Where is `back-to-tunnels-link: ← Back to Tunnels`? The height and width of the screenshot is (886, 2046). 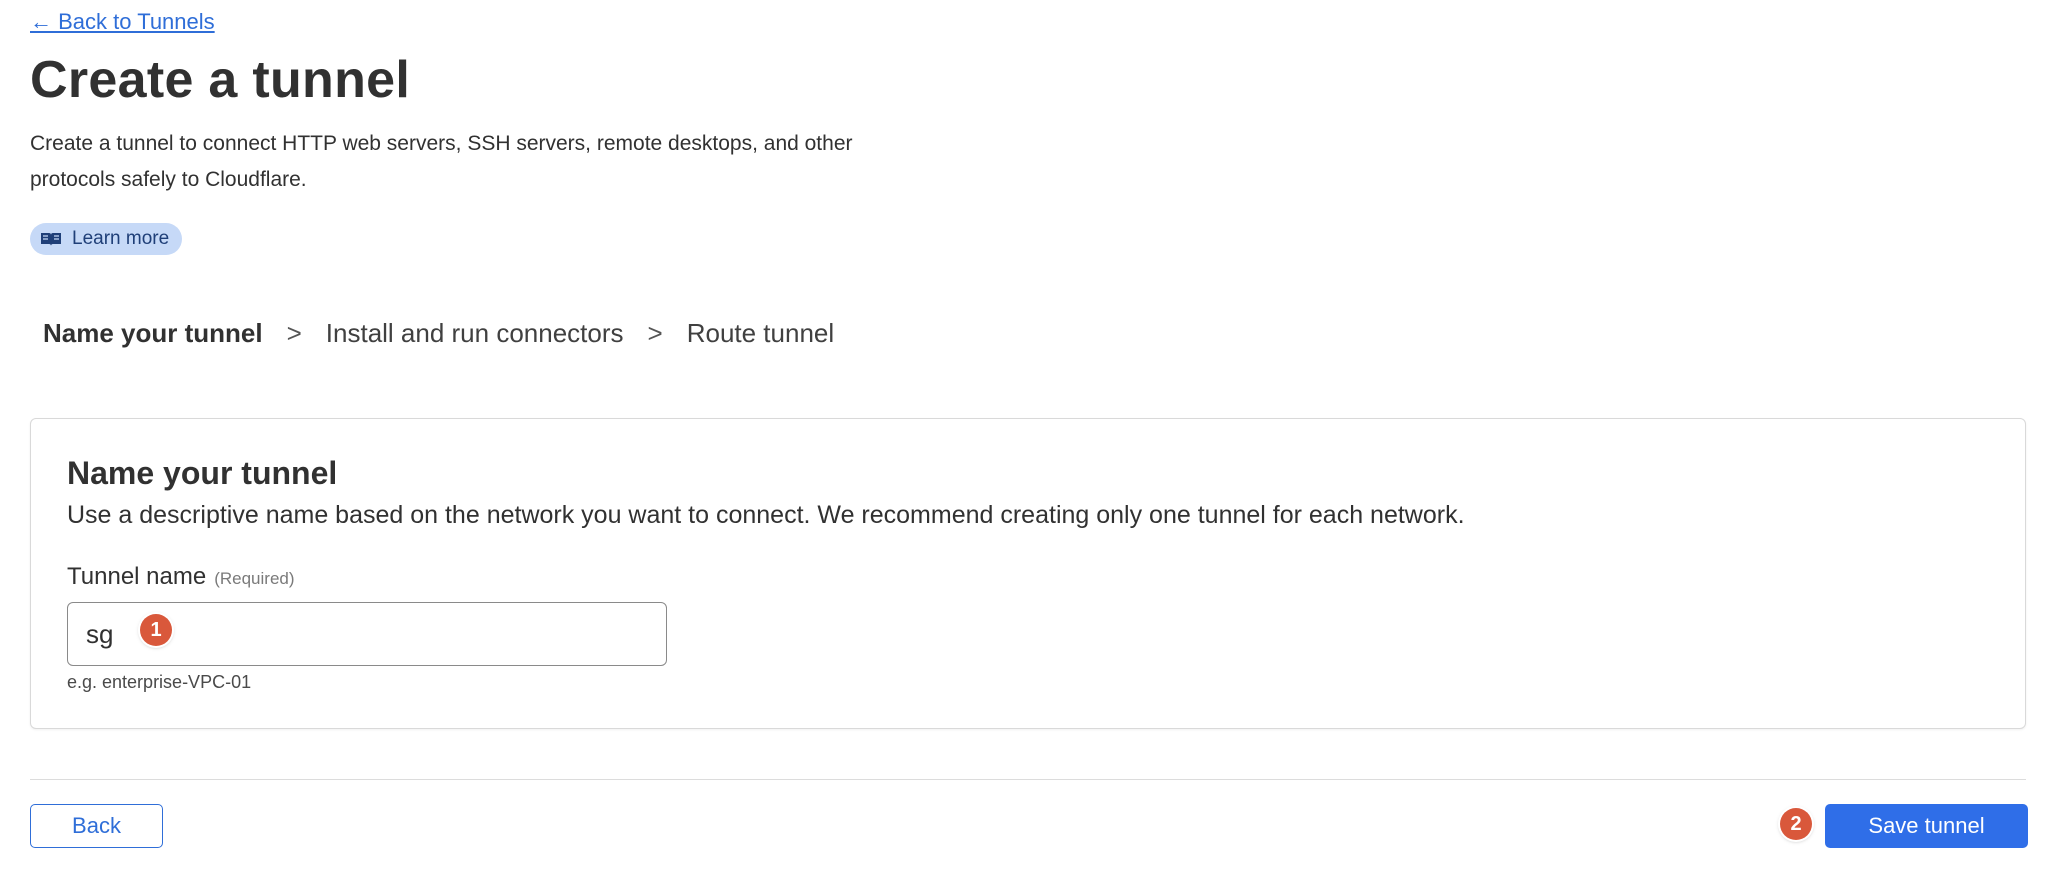
back-to-tunnels-link: ← Back to Tunnels is located at coordinates (122, 22).